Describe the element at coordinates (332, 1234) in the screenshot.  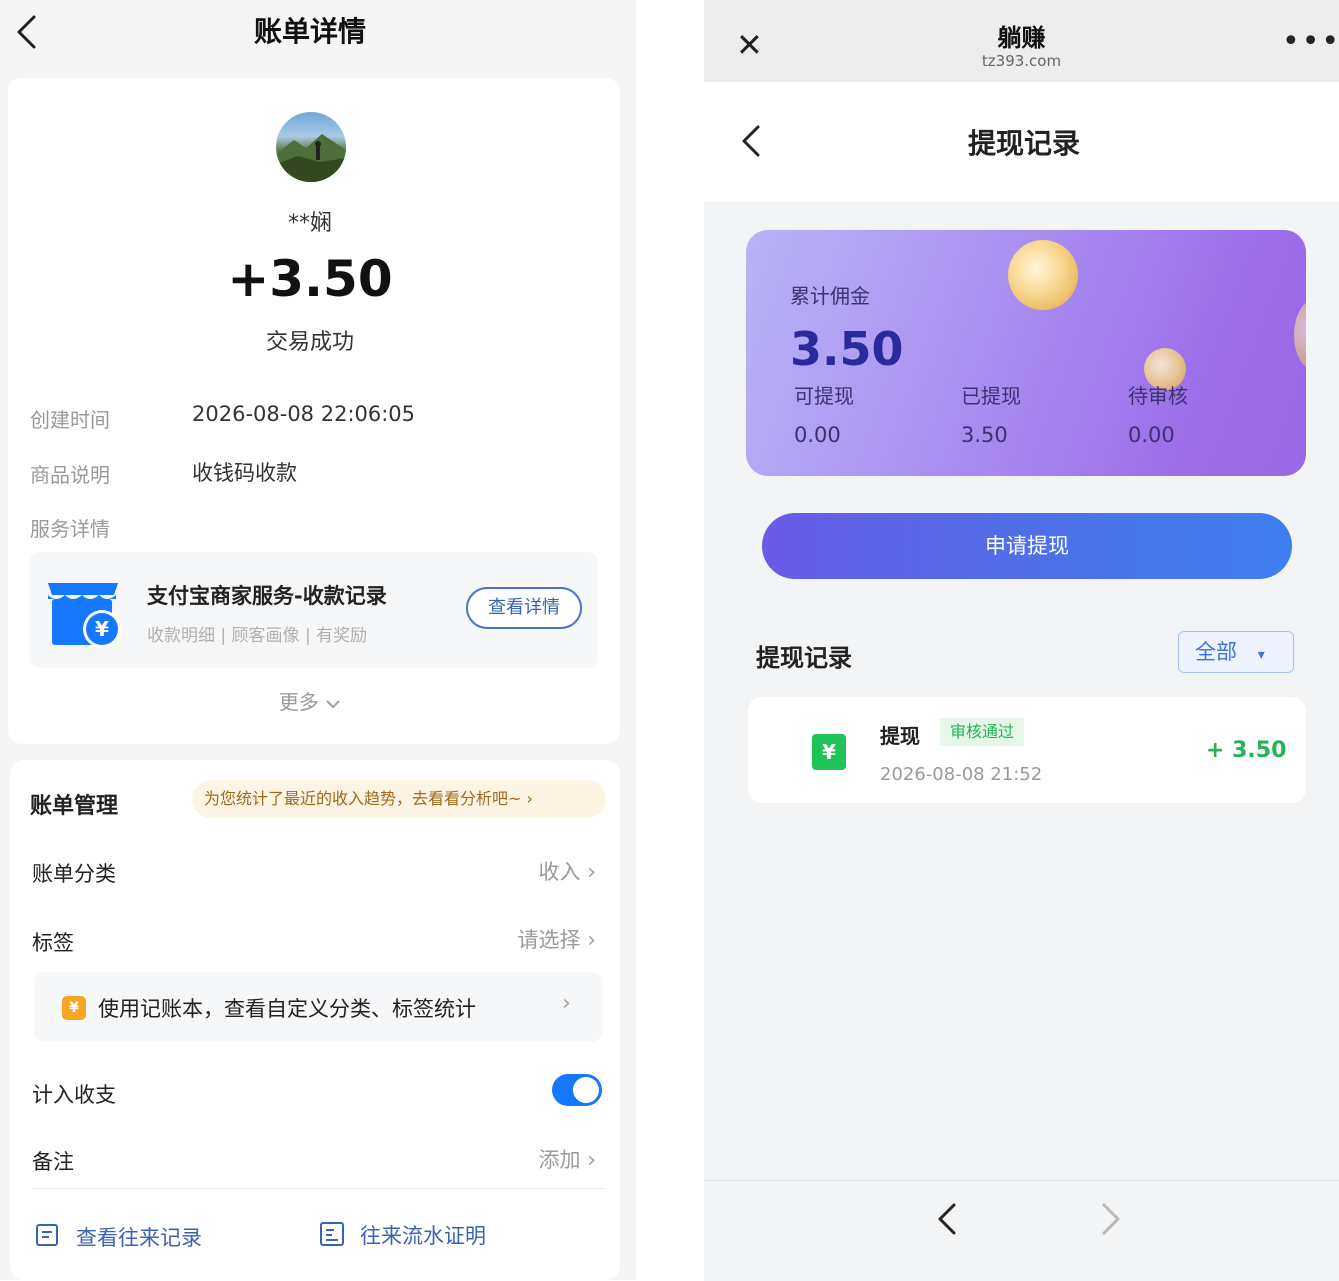
I see `certificate-icon` at that location.